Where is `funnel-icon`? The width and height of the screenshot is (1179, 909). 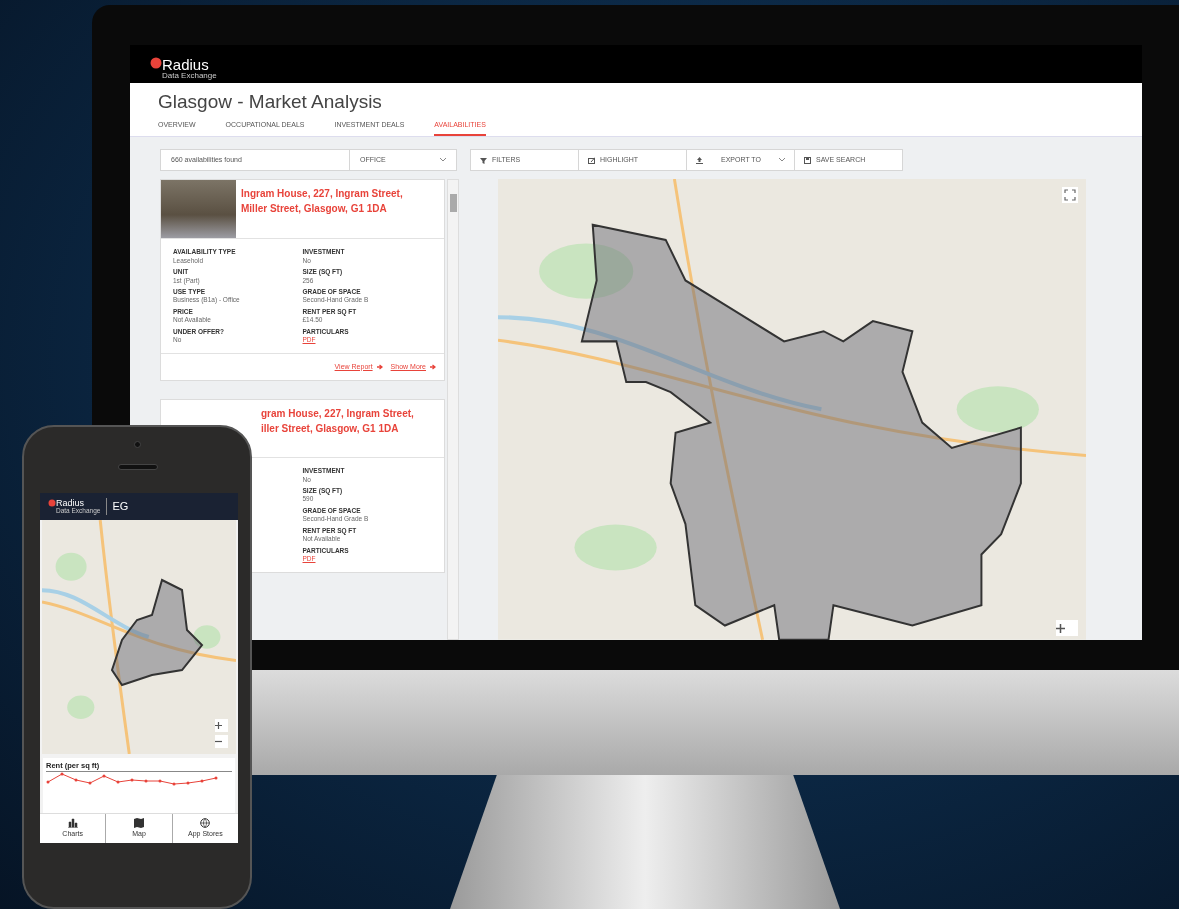 funnel-icon is located at coordinates (483, 160).